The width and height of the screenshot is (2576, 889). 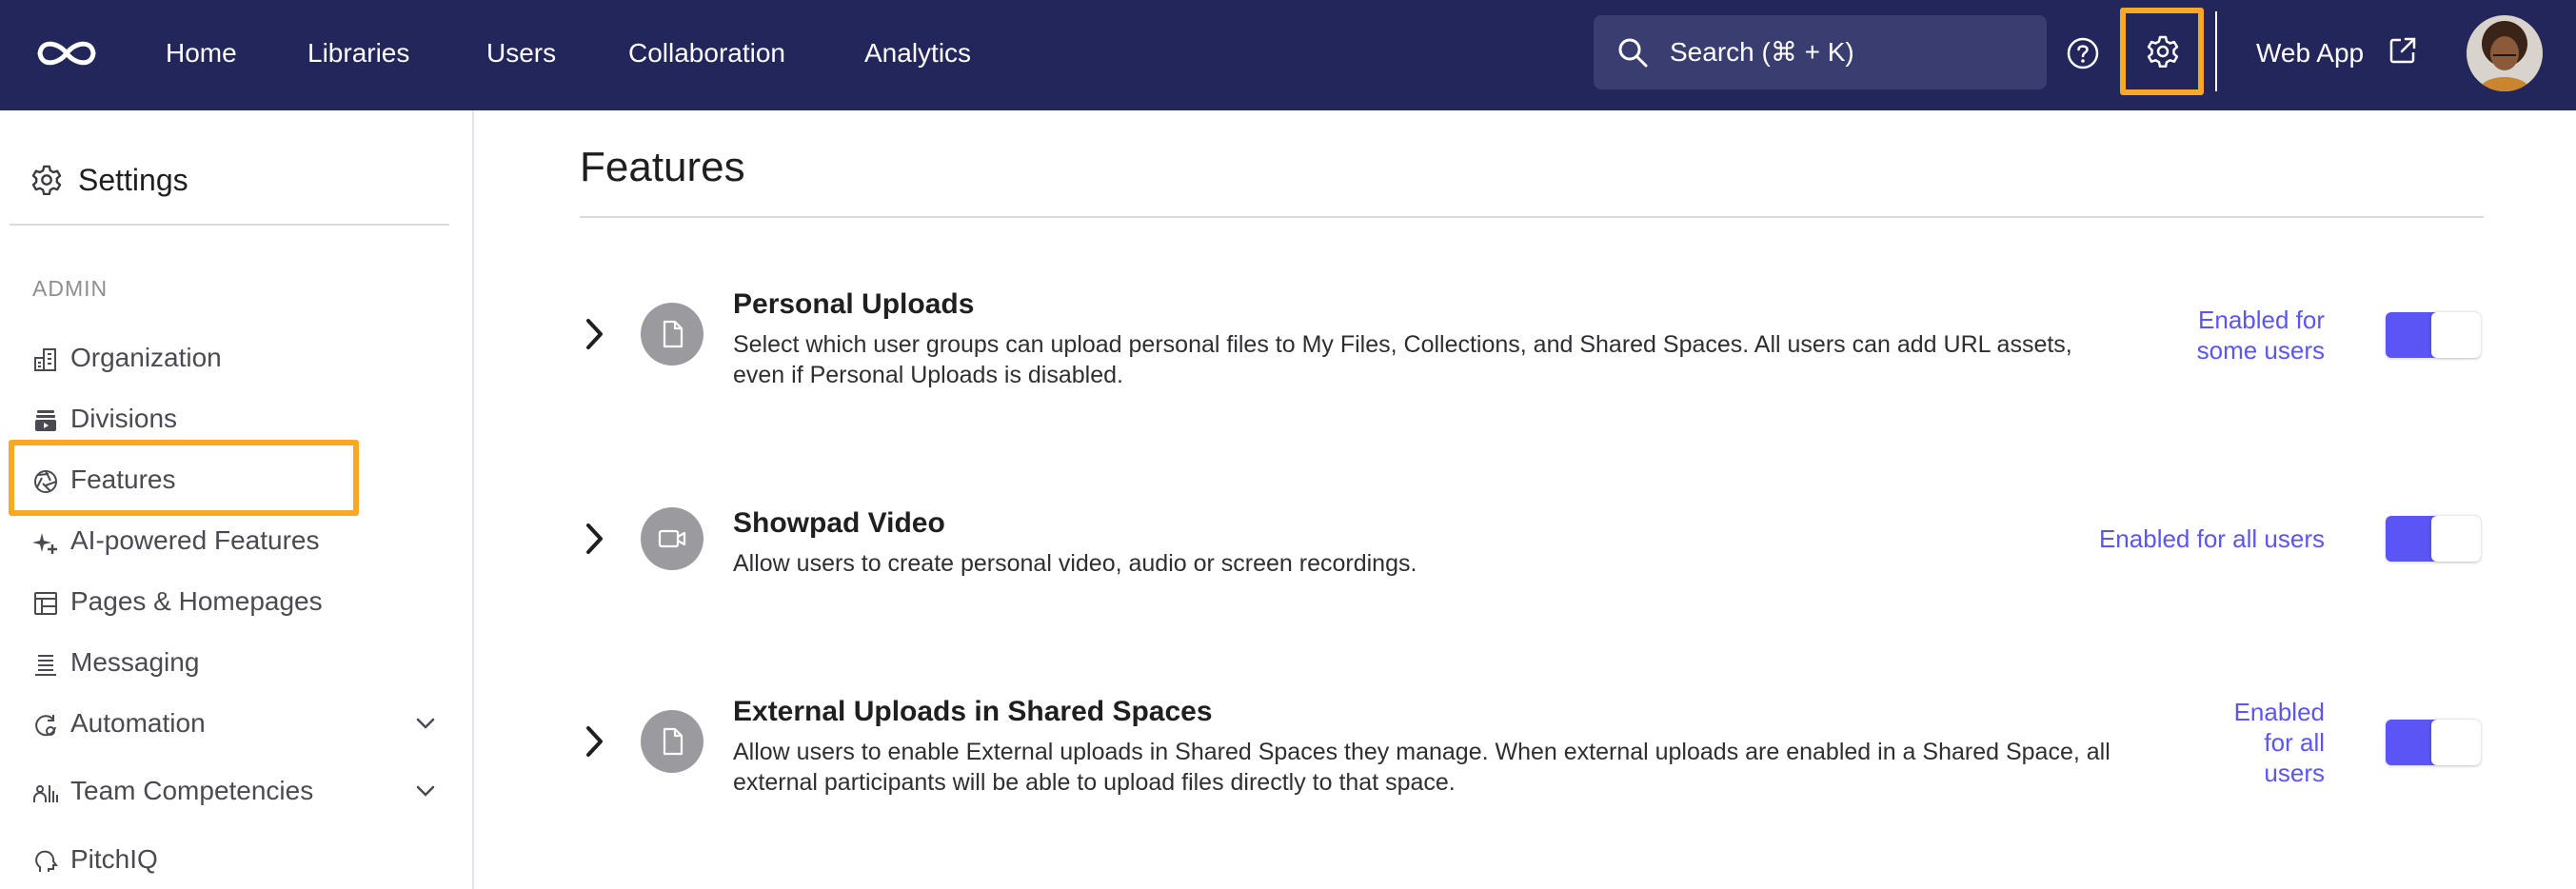 What do you see at coordinates (133, 180) in the screenshot?
I see `sidebar-title: Settings` at bounding box center [133, 180].